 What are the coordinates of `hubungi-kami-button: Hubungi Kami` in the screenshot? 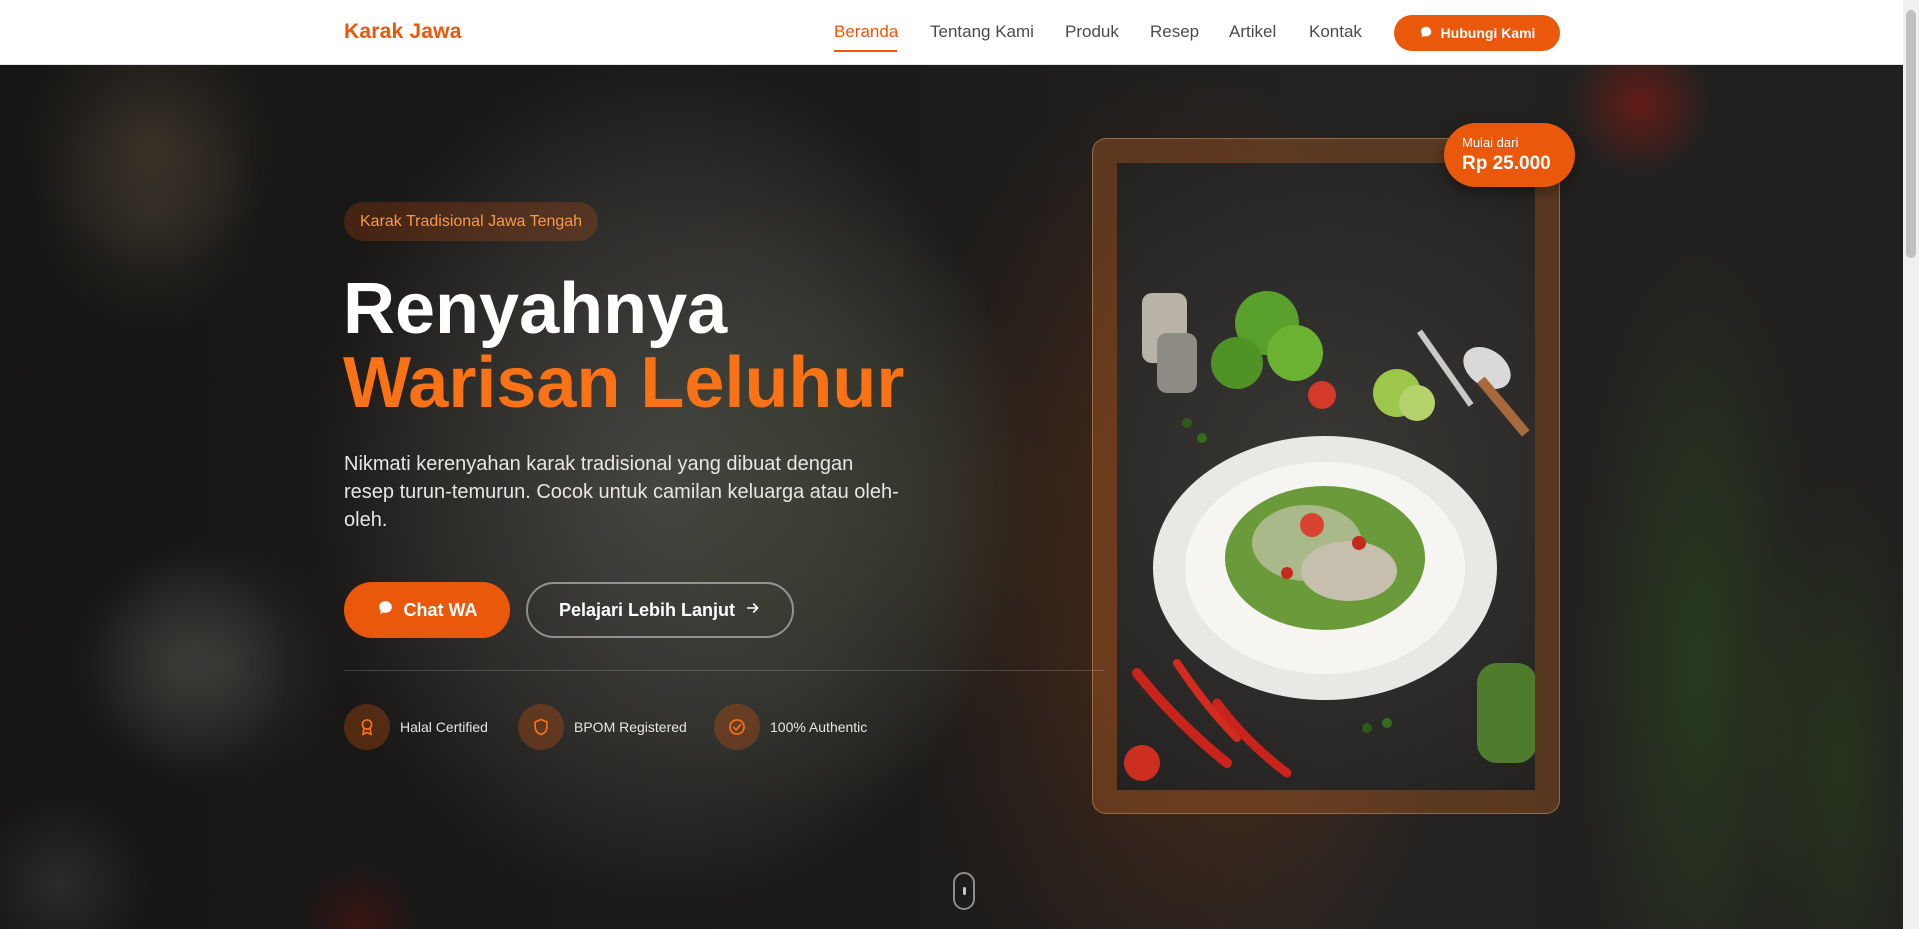 It's located at (1477, 33).